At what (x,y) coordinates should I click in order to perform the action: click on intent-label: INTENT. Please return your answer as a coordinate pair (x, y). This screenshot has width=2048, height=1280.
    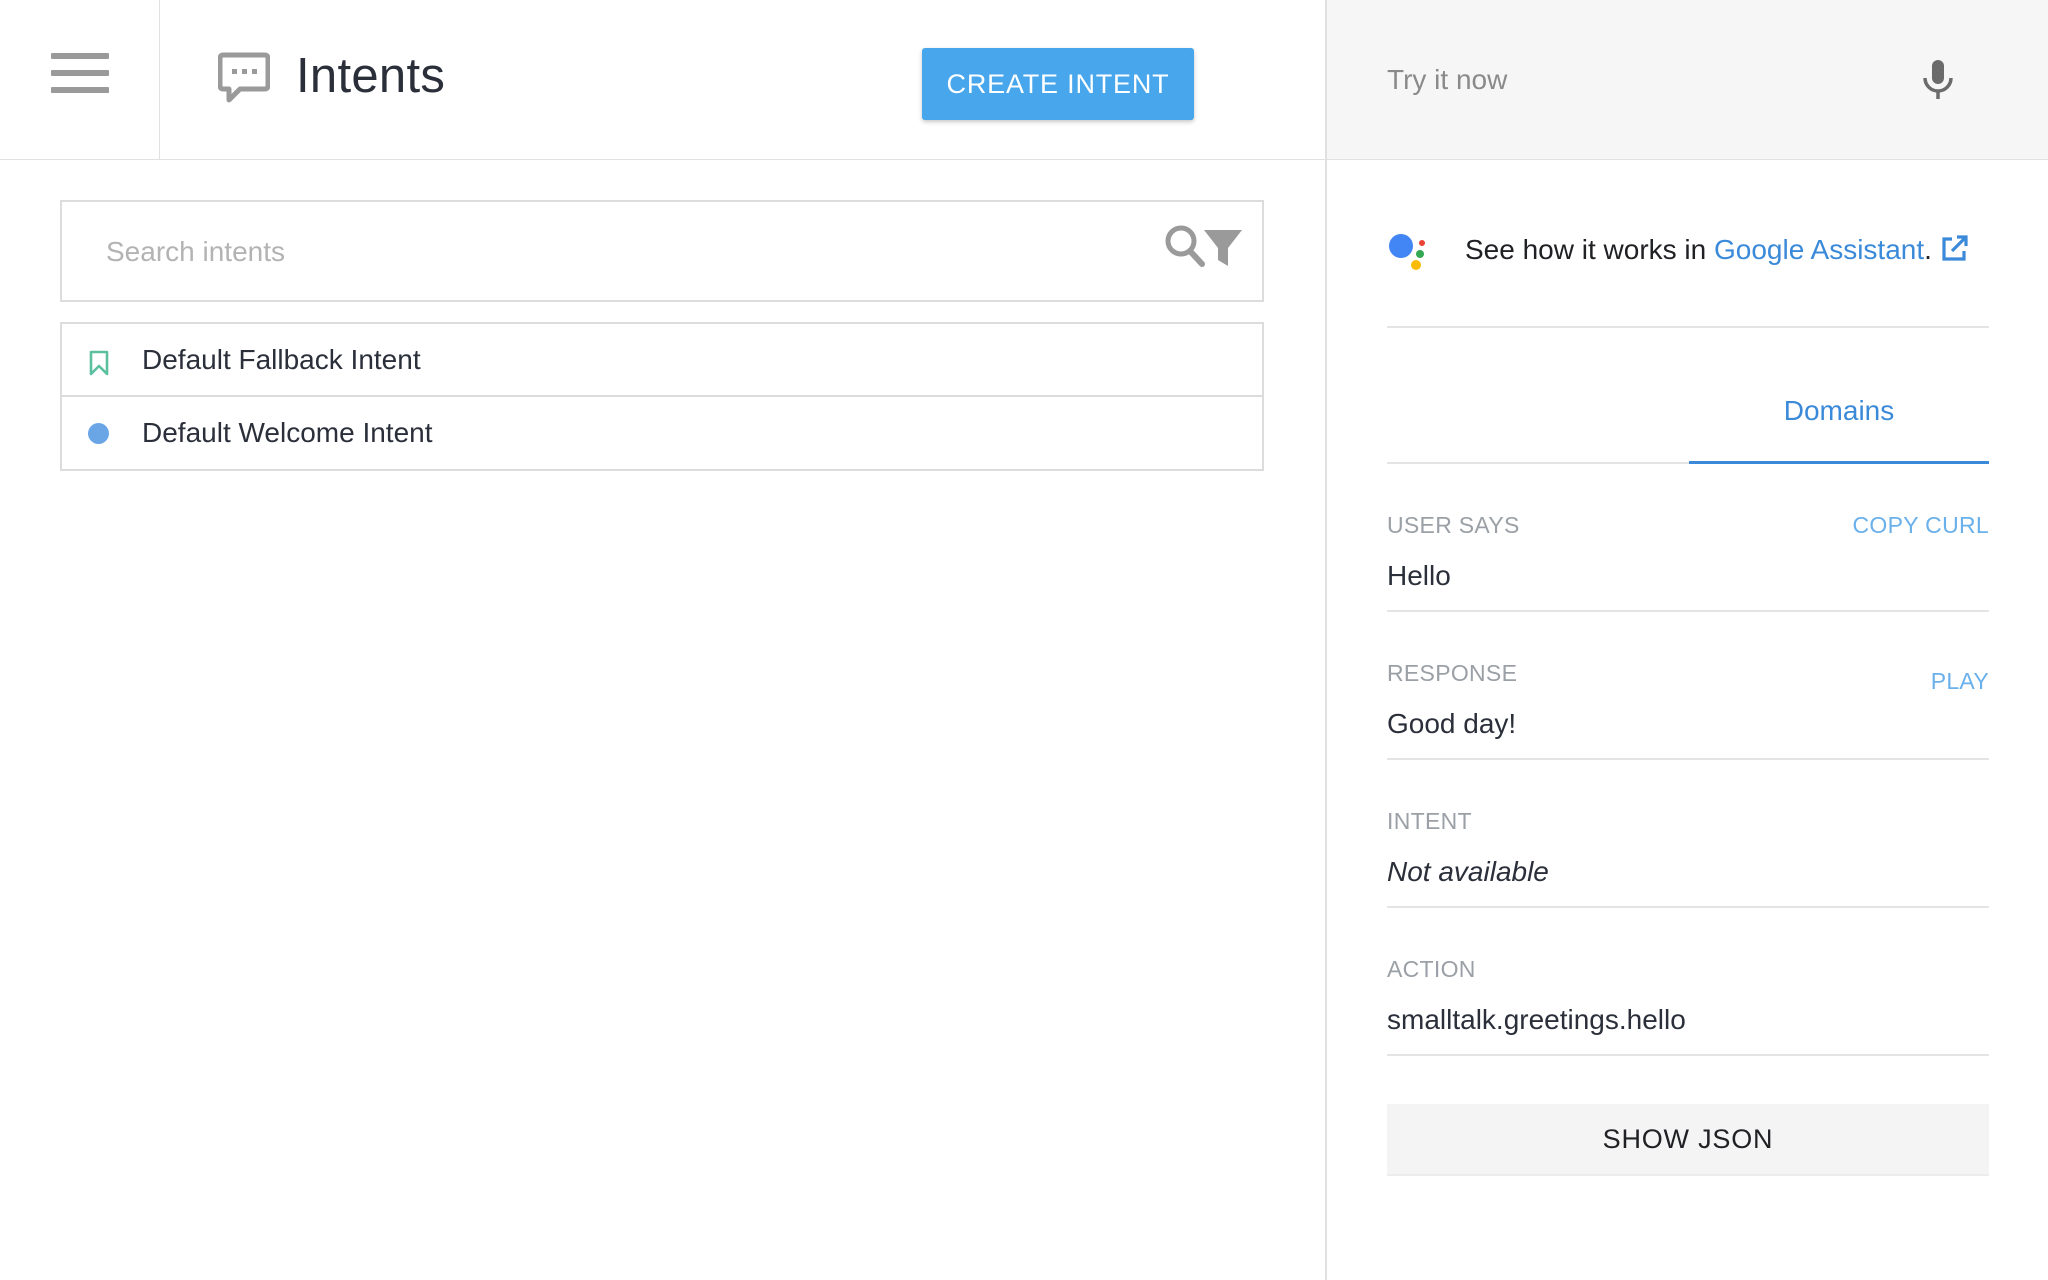
    Looking at the image, I should click on (1429, 821).